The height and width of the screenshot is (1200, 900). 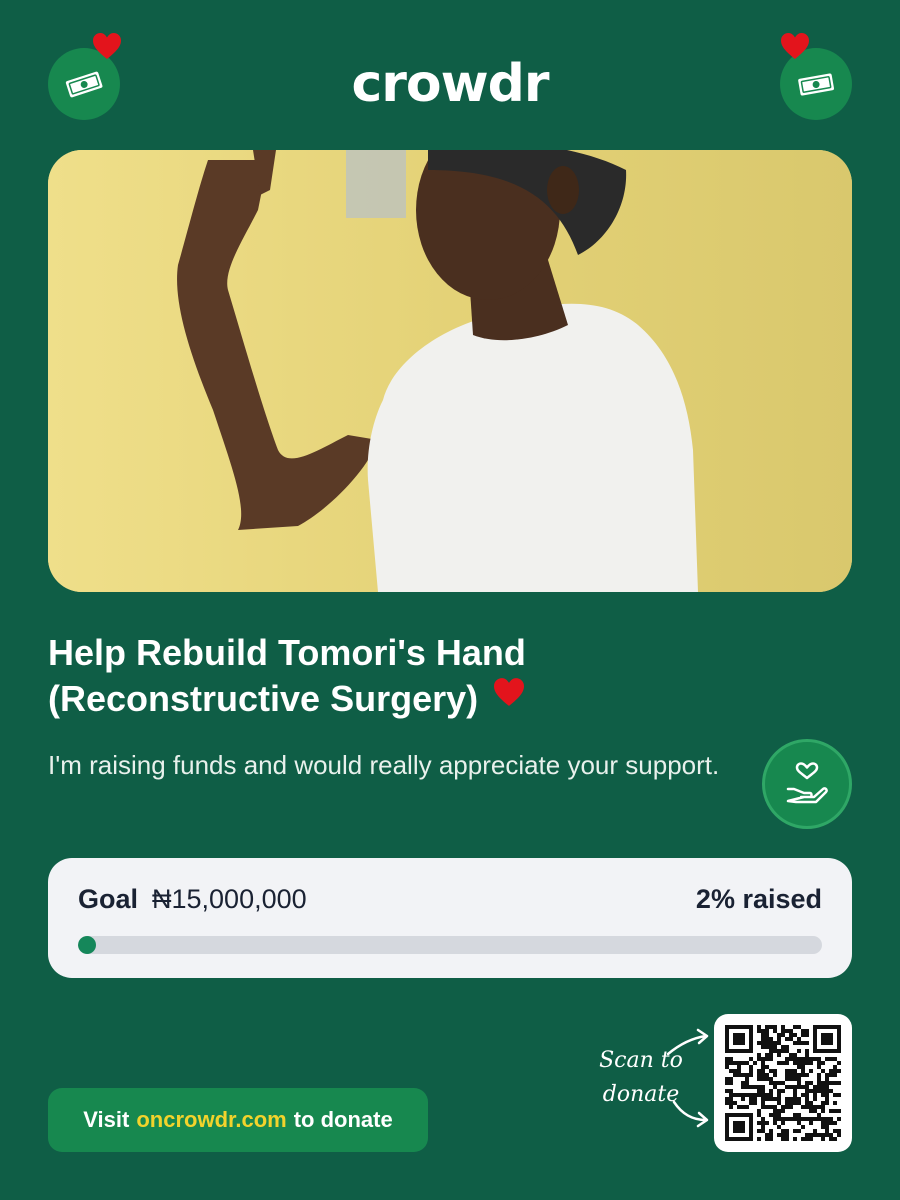 What do you see at coordinates (106, 1119) in the screenshot?
I see `visit-prefix: Visit` at bounding box center [106, 1119].